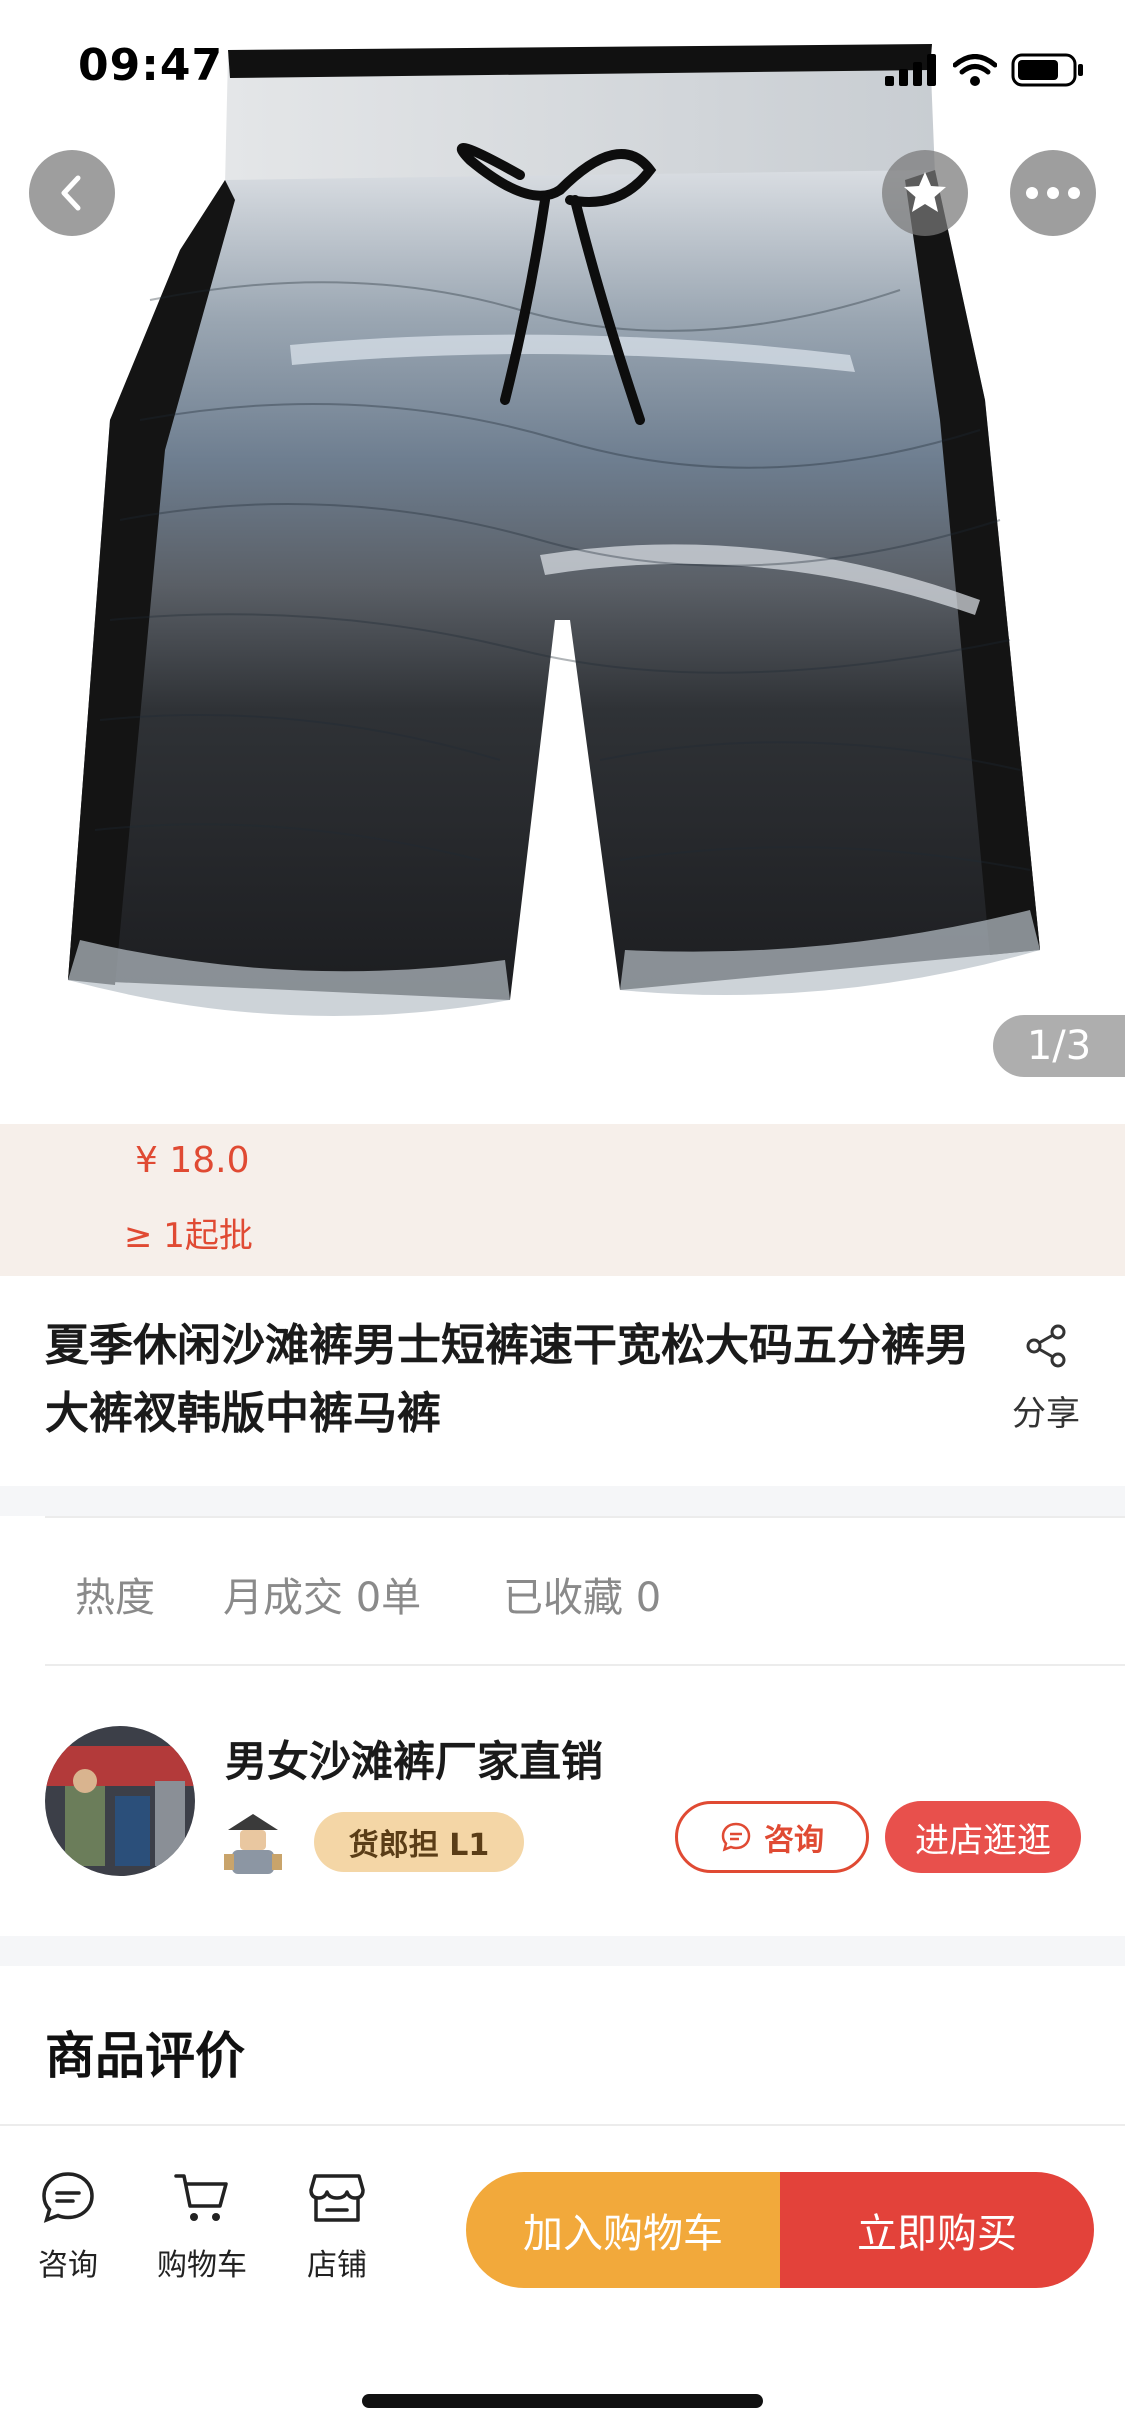 The width and height of the screenshot is (1125, 2436). What do you see at coordinates (322, 1598) in the screenshot?
I see `monthly-sales: 月成交 0单` at bounding box center [322, 1598].